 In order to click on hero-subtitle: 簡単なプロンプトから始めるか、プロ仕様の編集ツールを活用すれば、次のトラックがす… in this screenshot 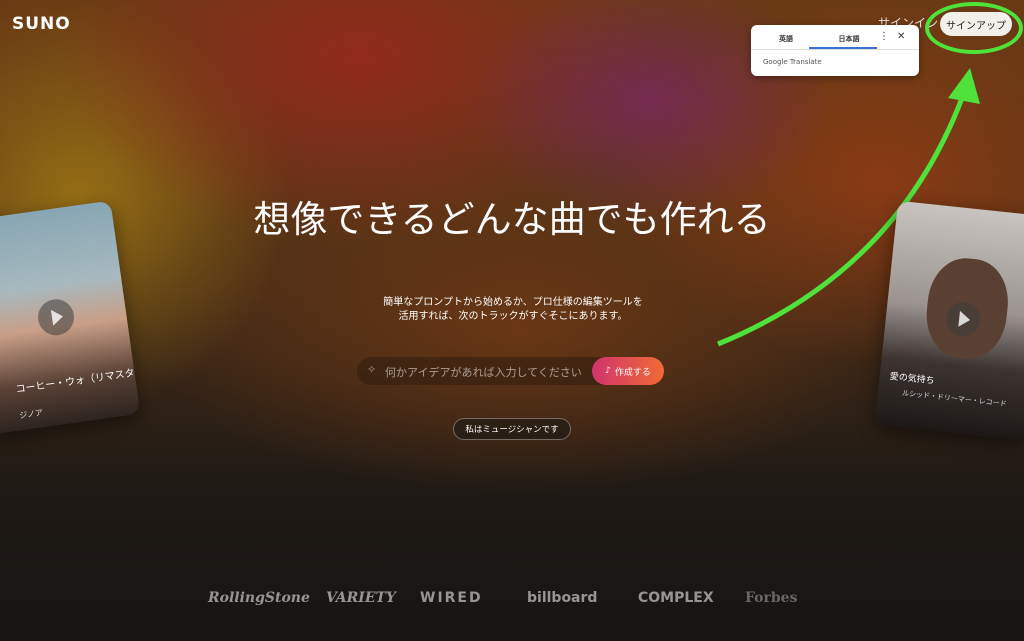, I will do `click(513, 309)`.